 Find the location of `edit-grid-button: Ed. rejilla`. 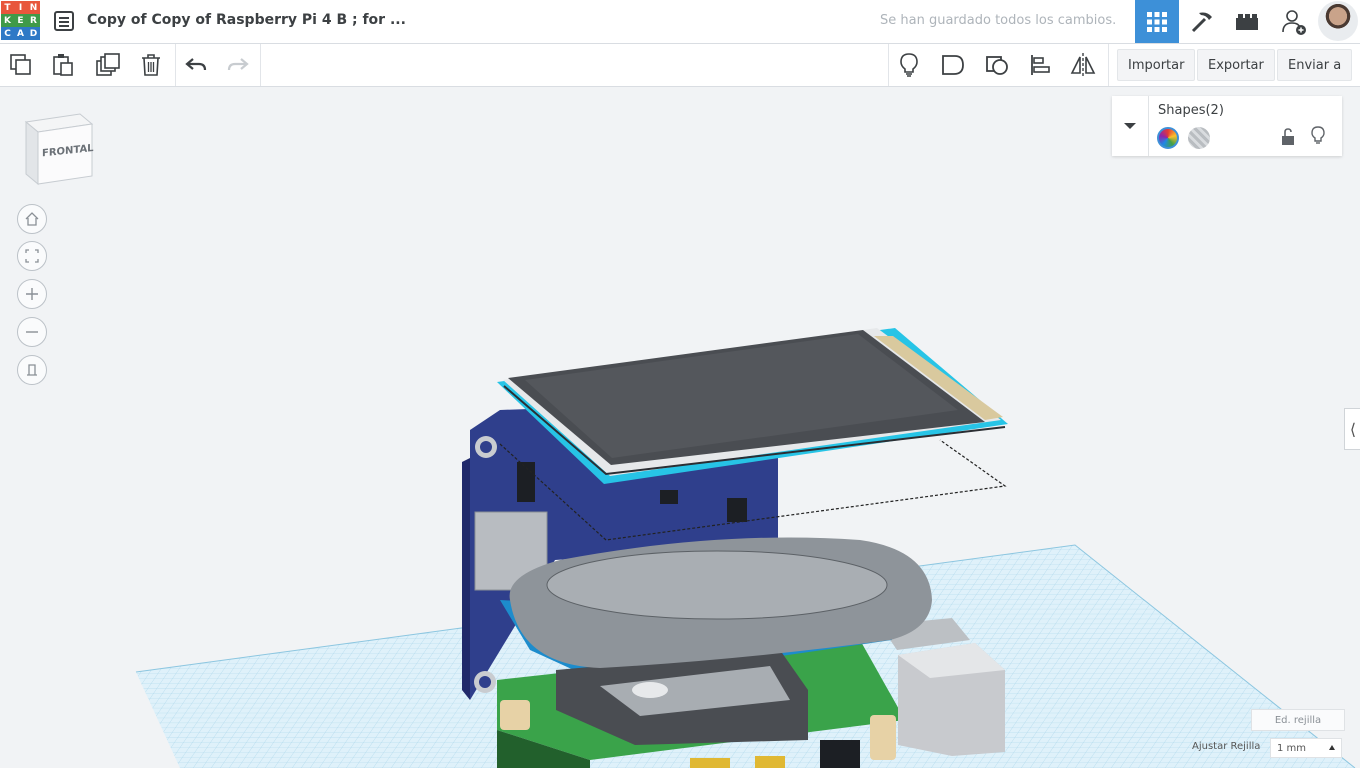

edit-grid-button: Ed. rejilla is located at coordinates (1298, 720).